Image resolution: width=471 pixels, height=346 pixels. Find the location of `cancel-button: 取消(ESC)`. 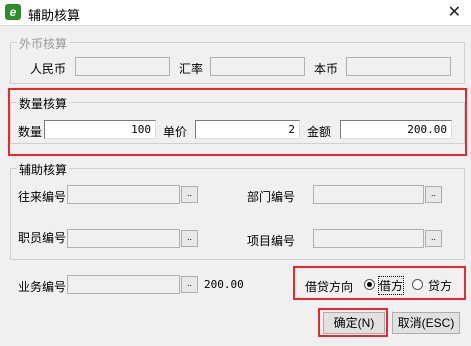

cancel-button: 取消(ESC) is located at coordinates (426, 323).